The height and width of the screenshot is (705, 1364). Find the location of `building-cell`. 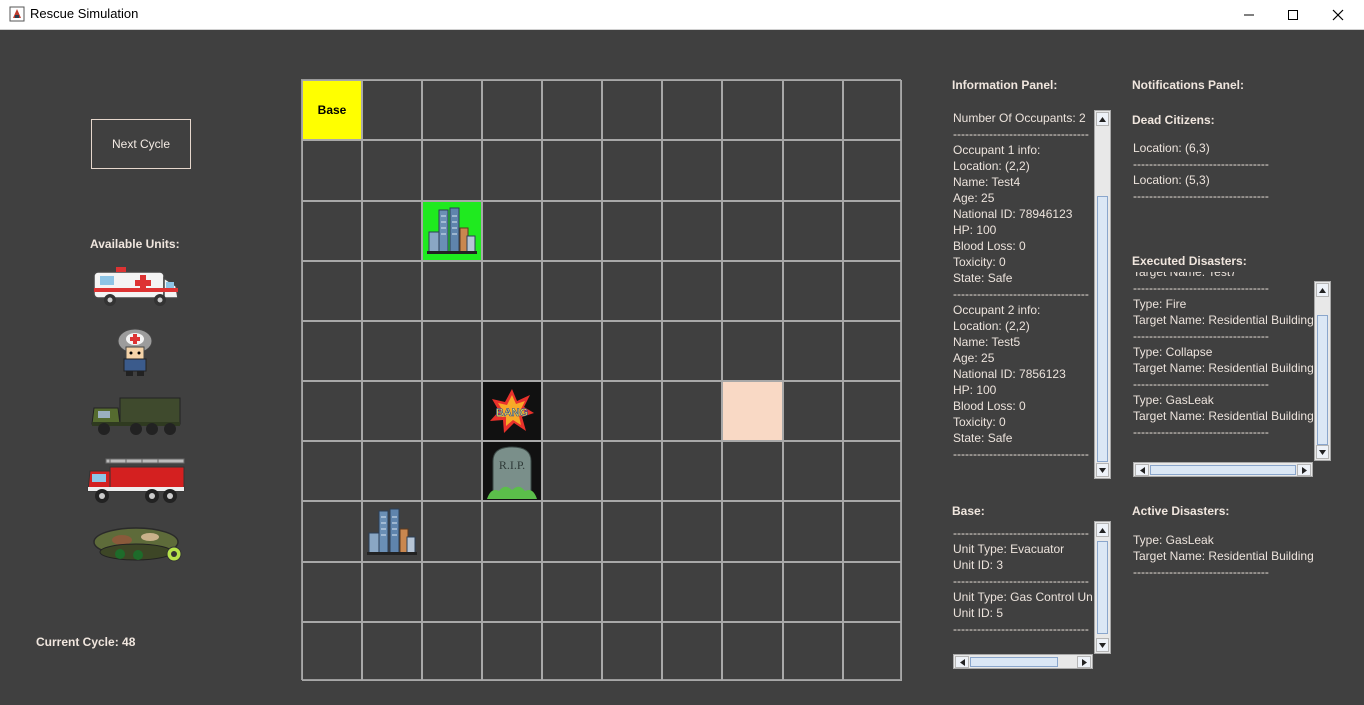

building-cell is located at coordinates (392, 531).